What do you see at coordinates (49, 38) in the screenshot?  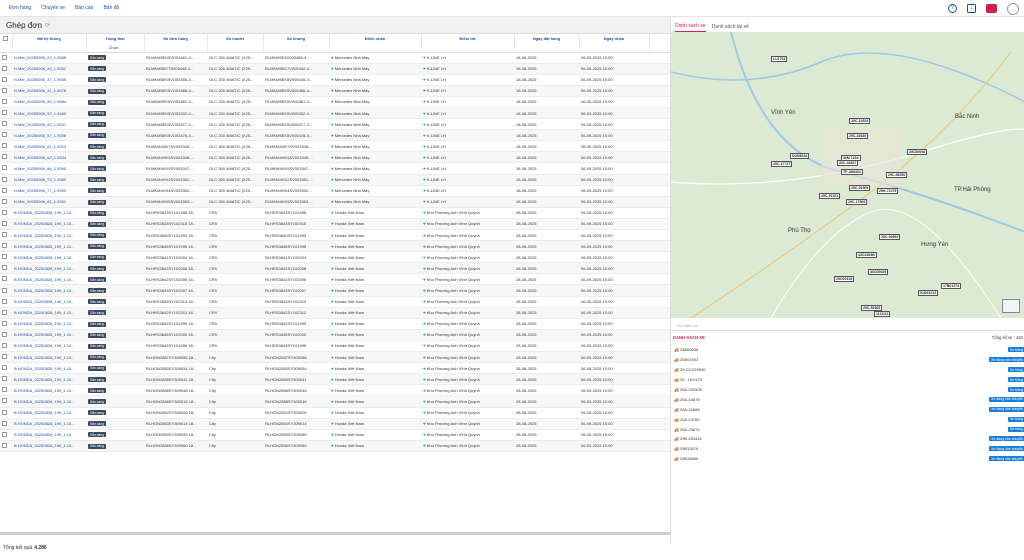 I see `col-system-code: Mã hệ thống` at bounding box center [49, 38].